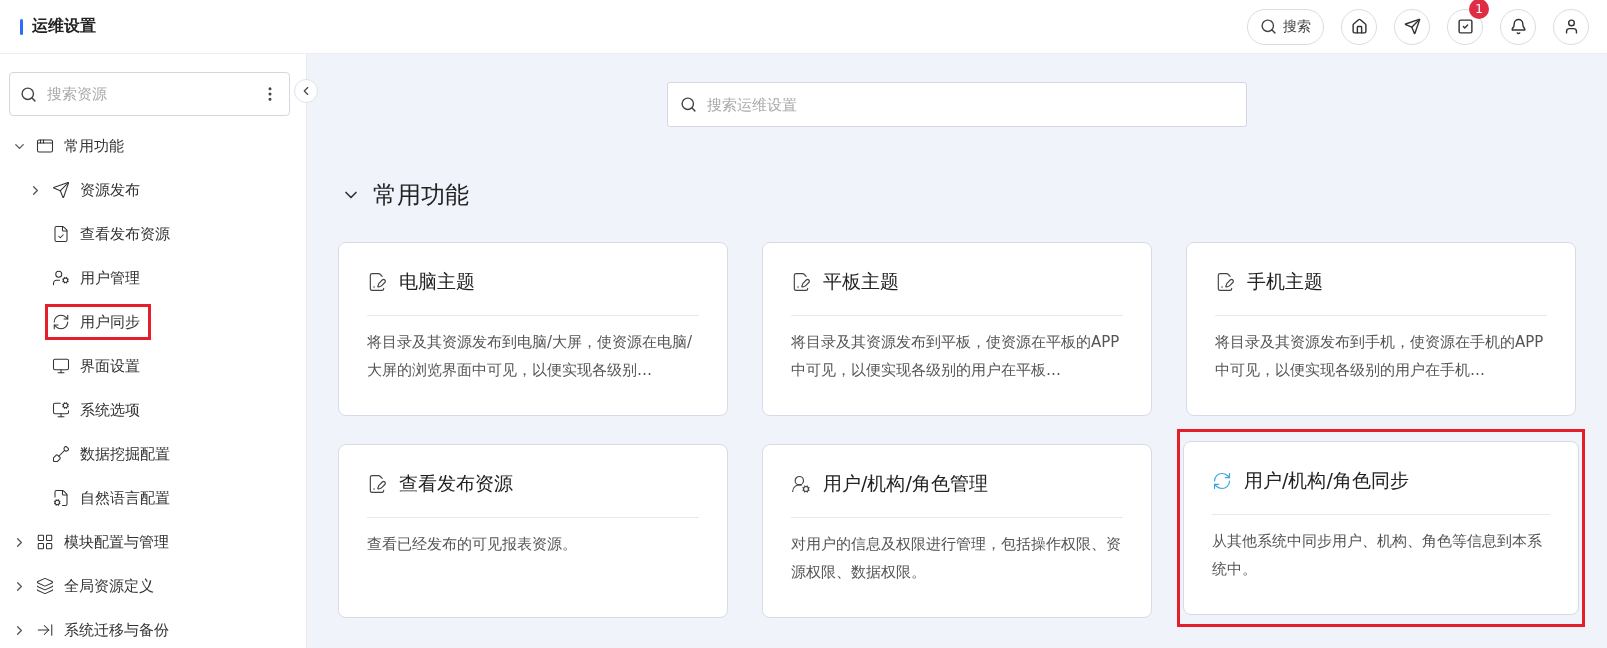 Image resolution: width=1607 pixels, height=648 pixels. What do you see at coordinates (149, 94) in the screenshot?
I see `search-field: 搜索资源` at bounding box center [149, 94].